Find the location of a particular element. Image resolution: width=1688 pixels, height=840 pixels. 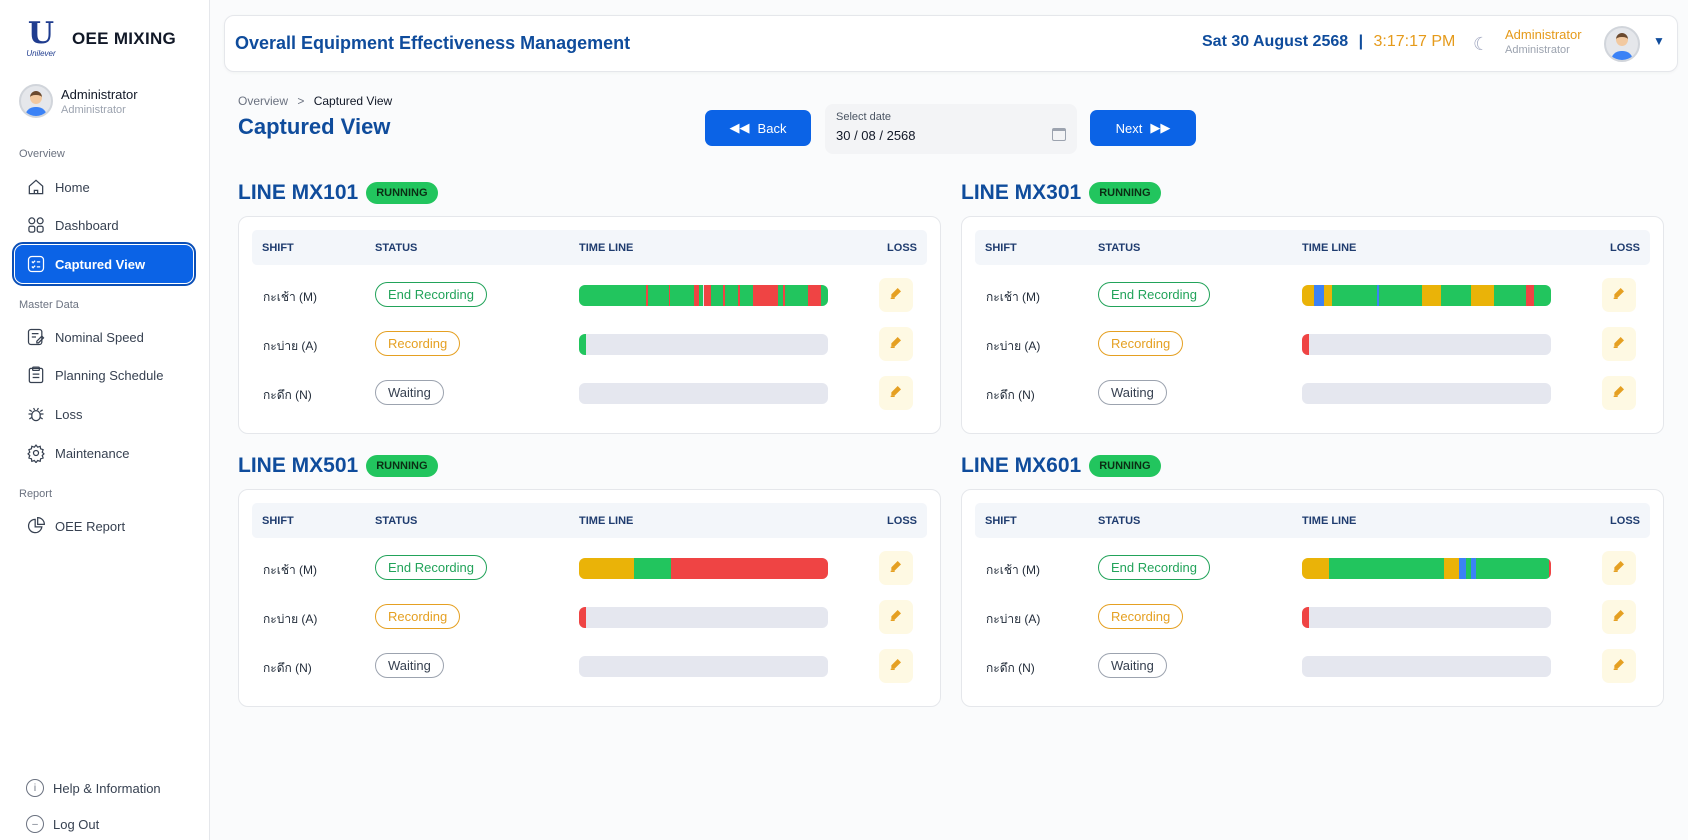

table-row: กะบ่าย (A) Recording is located at coordinates (590, 617).